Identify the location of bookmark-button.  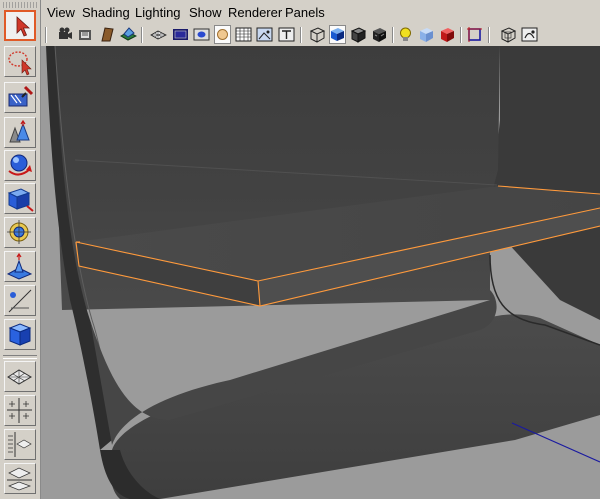
(107, 34).